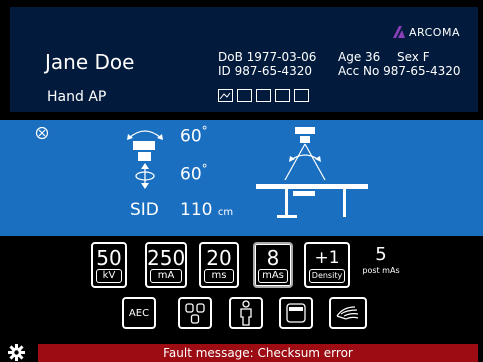 The image size is (483, 362). I want to click on mas-value: 8, so click(273, 258).